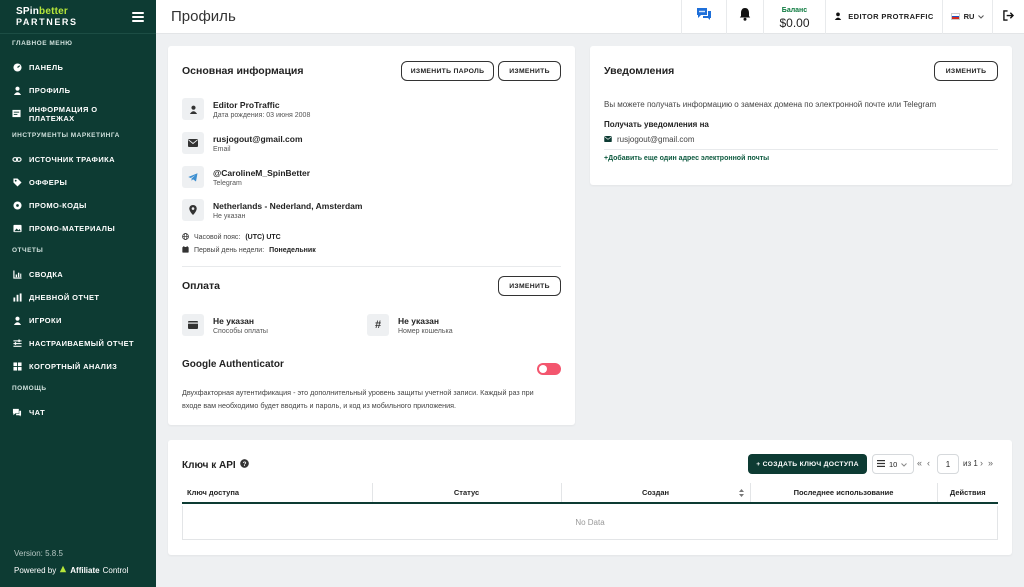 This screenshot has width=1024, height=587. What do you see at coordinates (78, 205) in the screenshot?
I see `sidebar-item-promo-codes: ПРОМО-КОДЫ` at bounding box center [78, 205].